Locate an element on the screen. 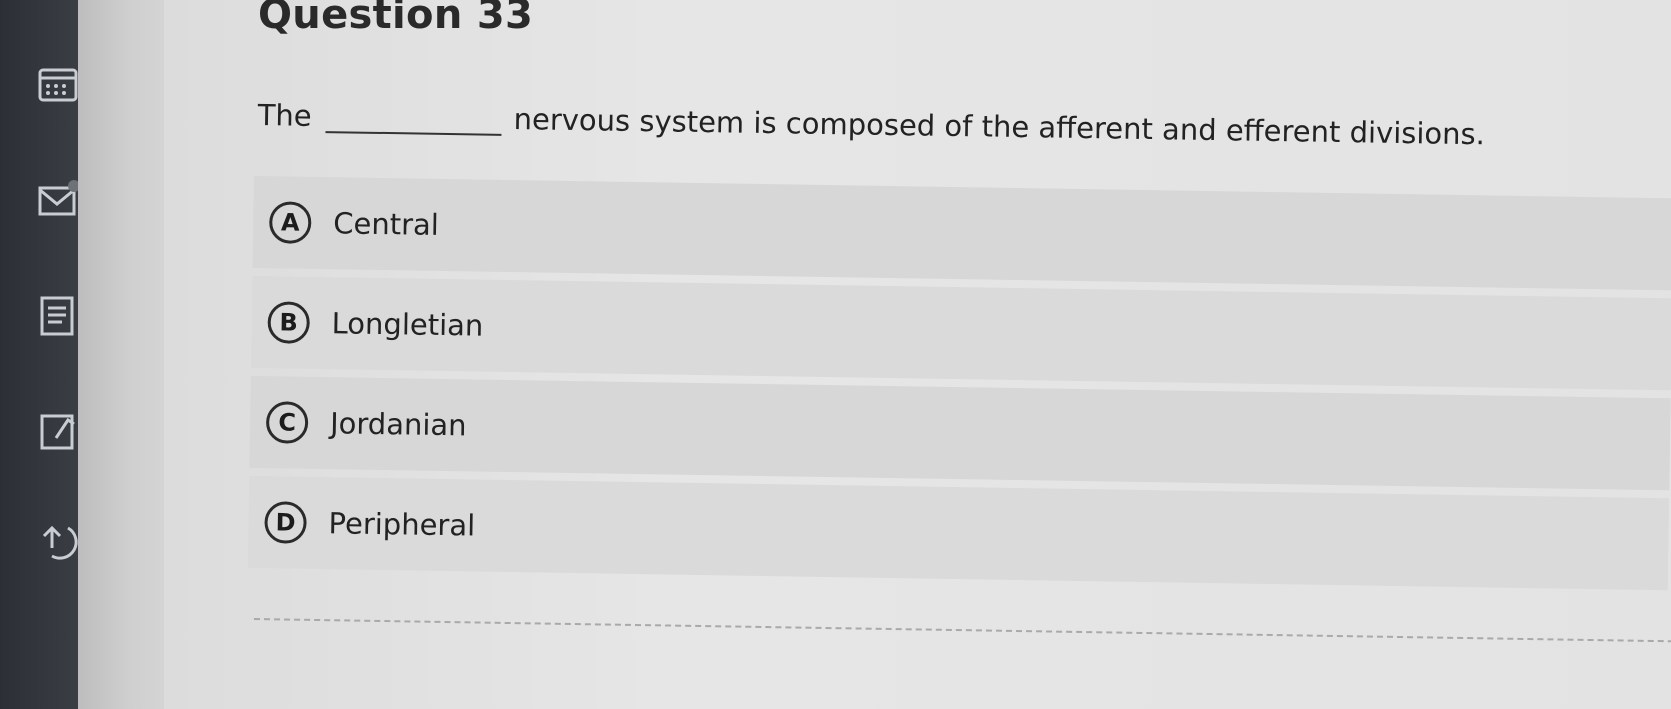 The width and height of the screenshot is (1671, 709). option-a: A Central is located at coordinates (961, 233).